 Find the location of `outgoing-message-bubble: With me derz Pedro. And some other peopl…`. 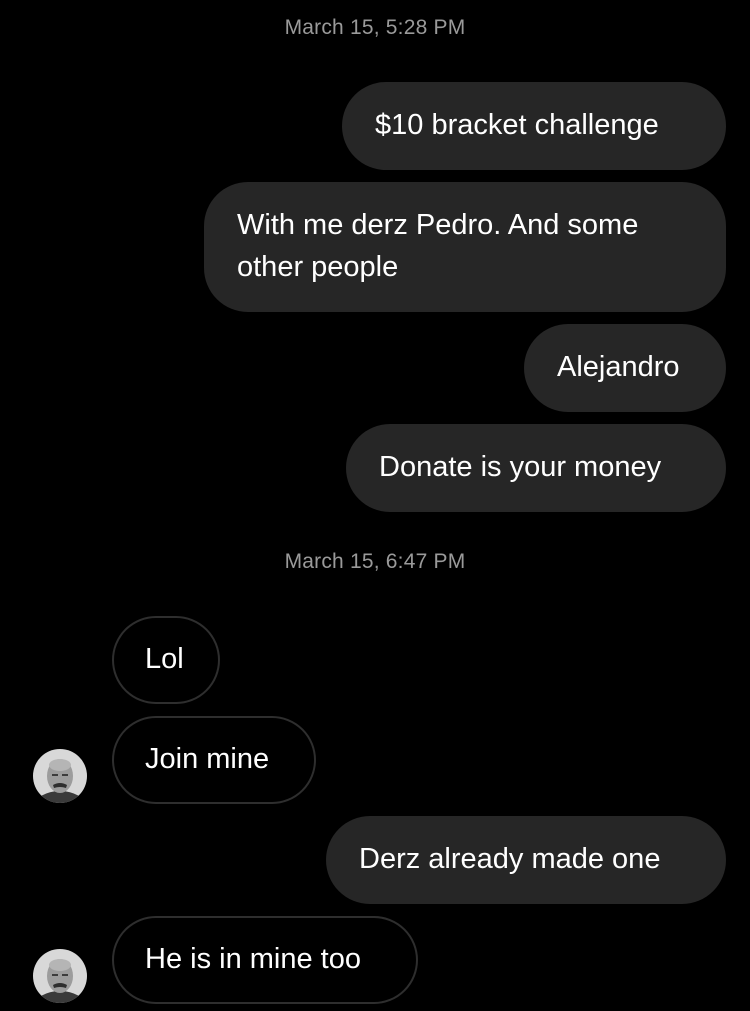

outgoing-message-bubble: With me derz Pedro. And some other peopl… is located at coordinates (465, 247).